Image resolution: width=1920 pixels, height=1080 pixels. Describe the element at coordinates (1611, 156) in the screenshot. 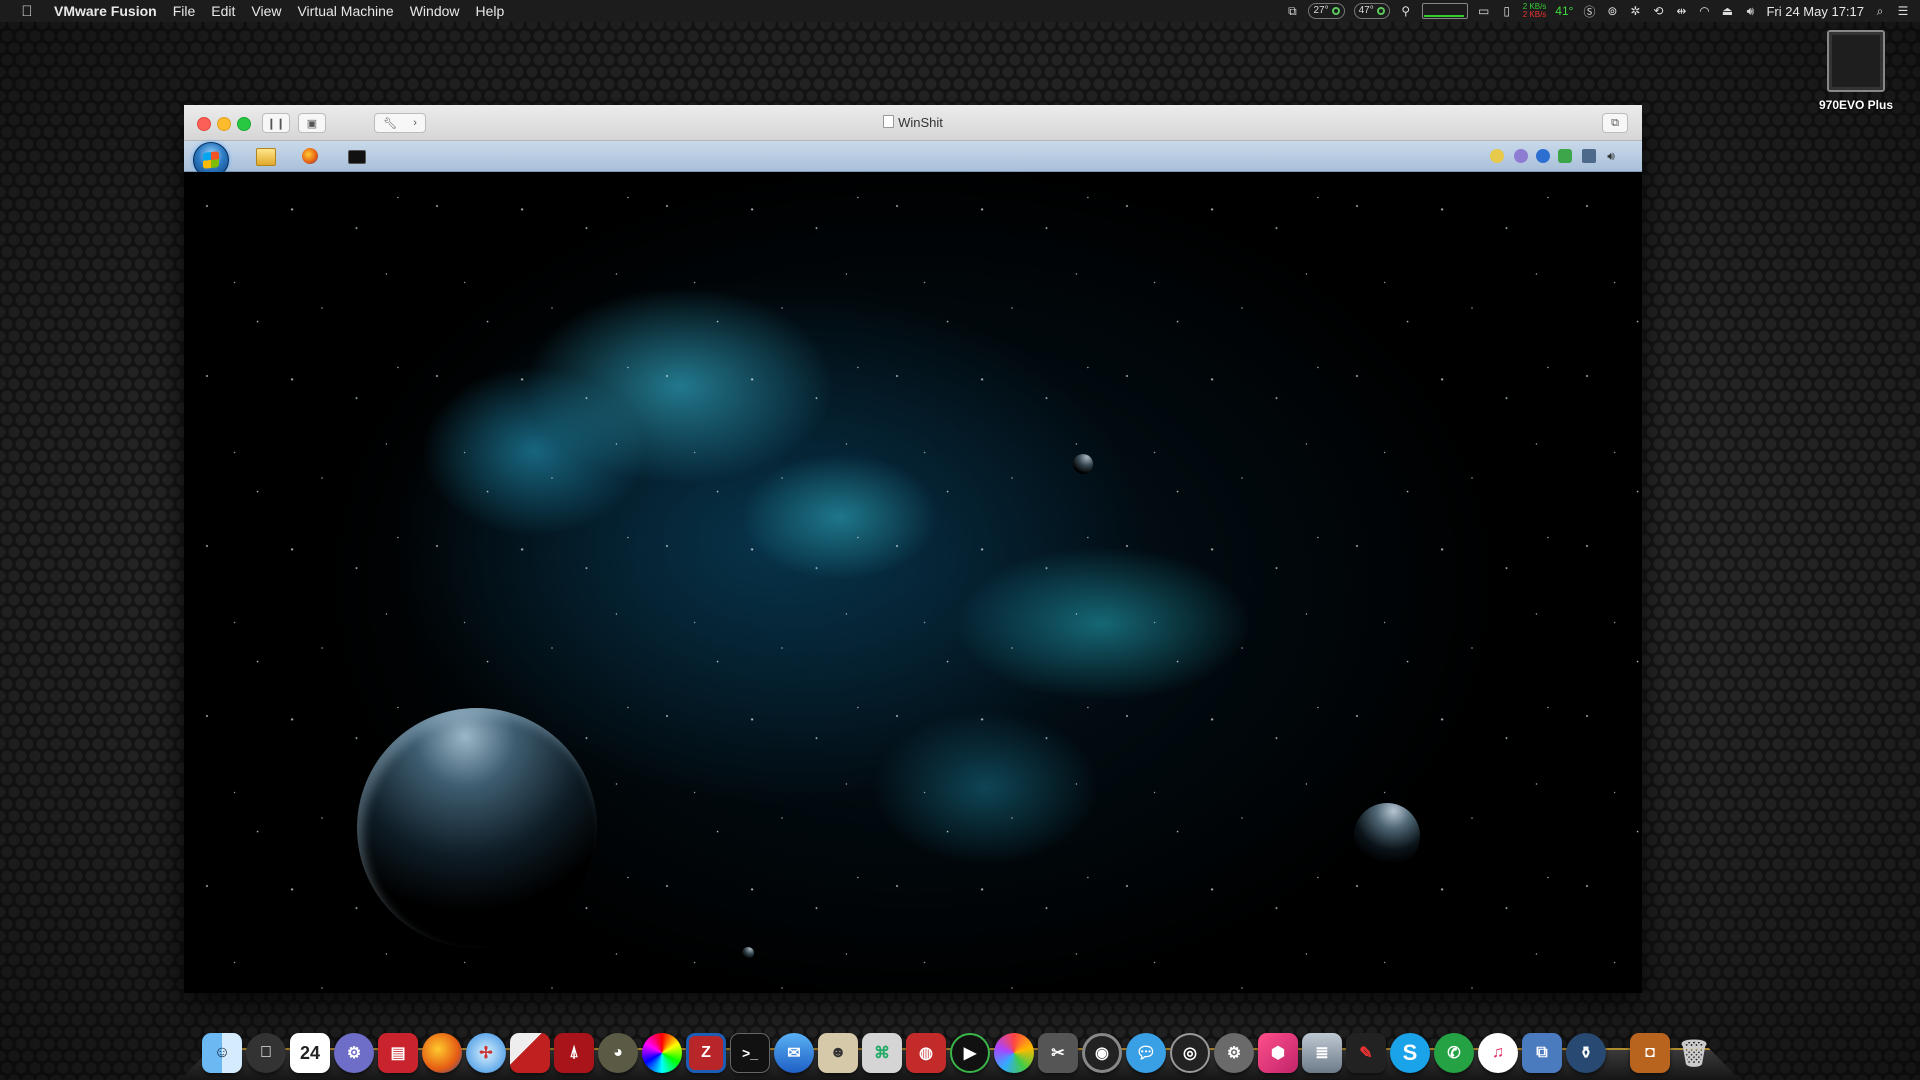

I see `volume-tray-icon: 🔊︎` at that location.